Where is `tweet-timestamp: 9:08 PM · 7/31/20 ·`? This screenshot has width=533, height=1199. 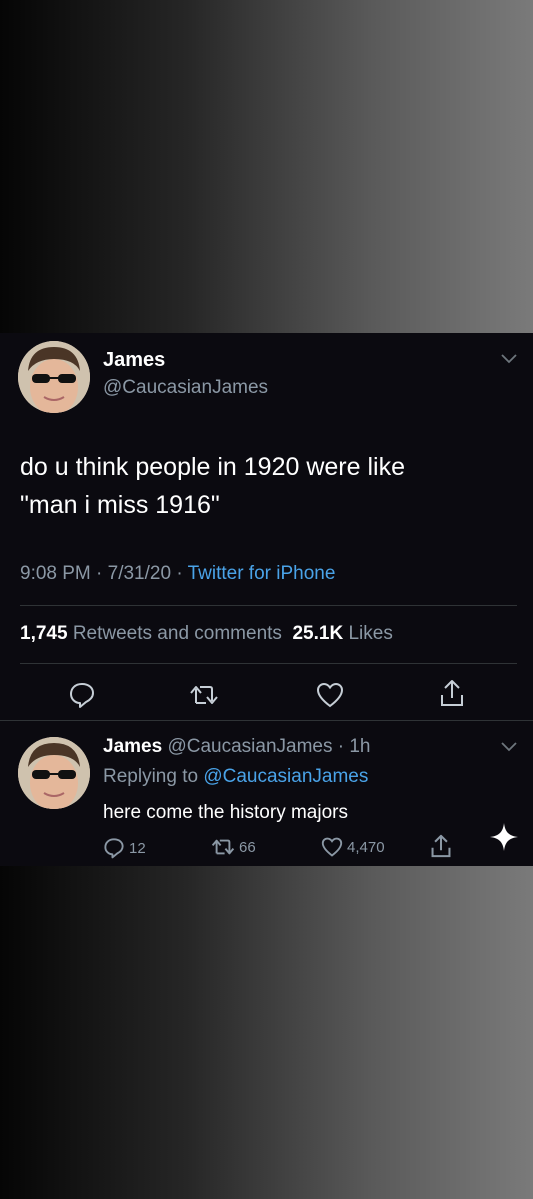
tweet-timestamp: 9:08 PM · 7/31/20 · is located at coordinates (104, 573).